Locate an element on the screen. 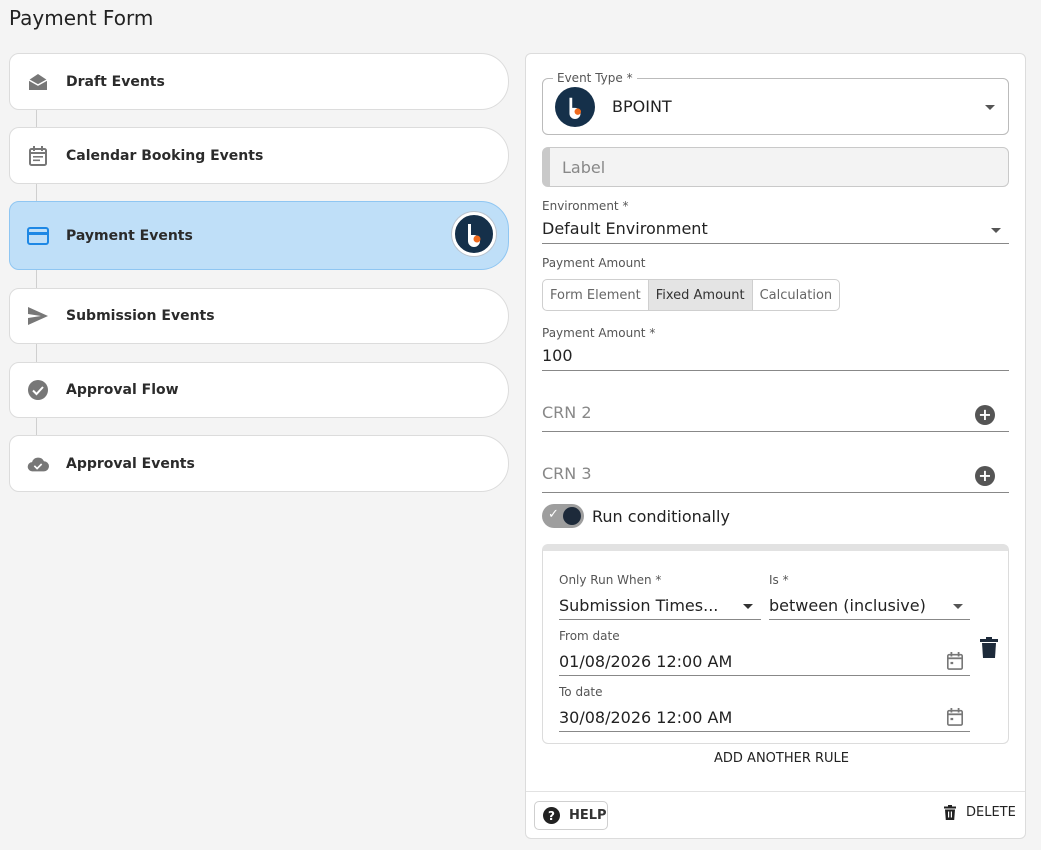 This screenshot has height=850, width=1041. payment-amount-input: 100 is located at coordinates (557, 355).